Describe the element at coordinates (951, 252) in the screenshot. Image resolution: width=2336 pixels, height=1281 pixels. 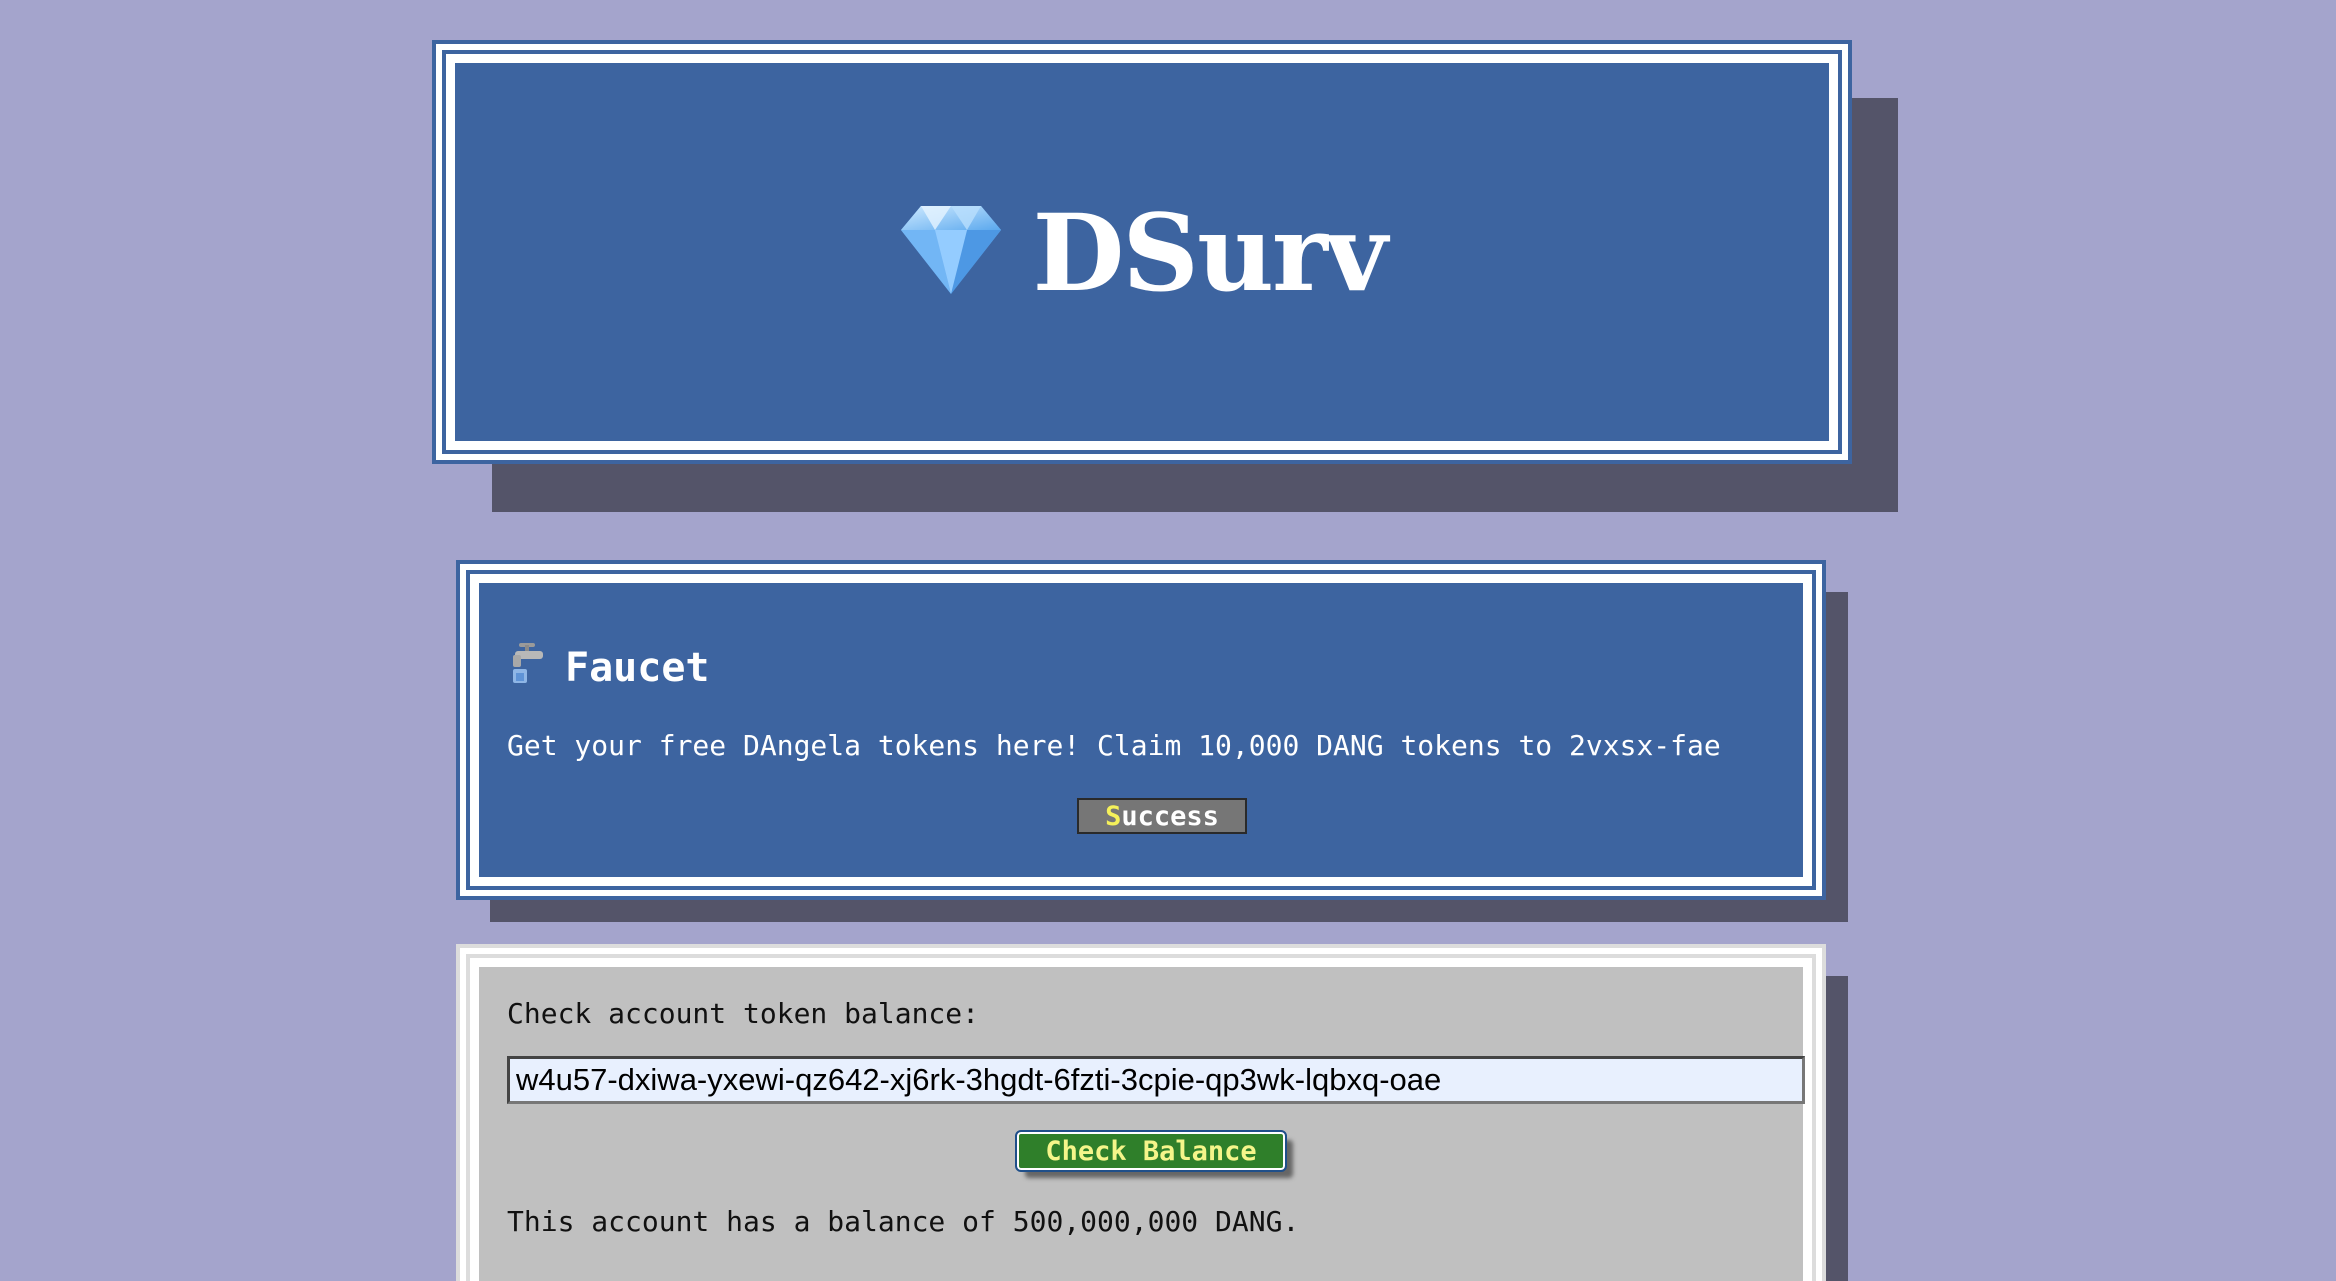
I see `gem-icon` at that location.